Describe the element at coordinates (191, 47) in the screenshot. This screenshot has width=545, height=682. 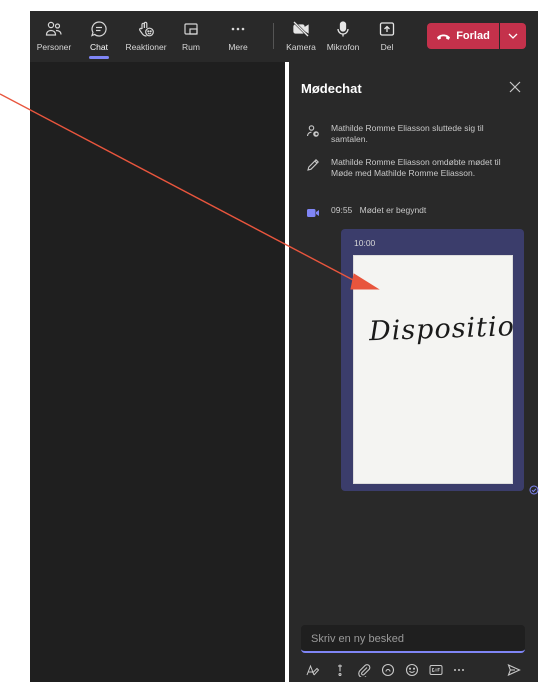
I see `rooms-label: Rum` at that location.